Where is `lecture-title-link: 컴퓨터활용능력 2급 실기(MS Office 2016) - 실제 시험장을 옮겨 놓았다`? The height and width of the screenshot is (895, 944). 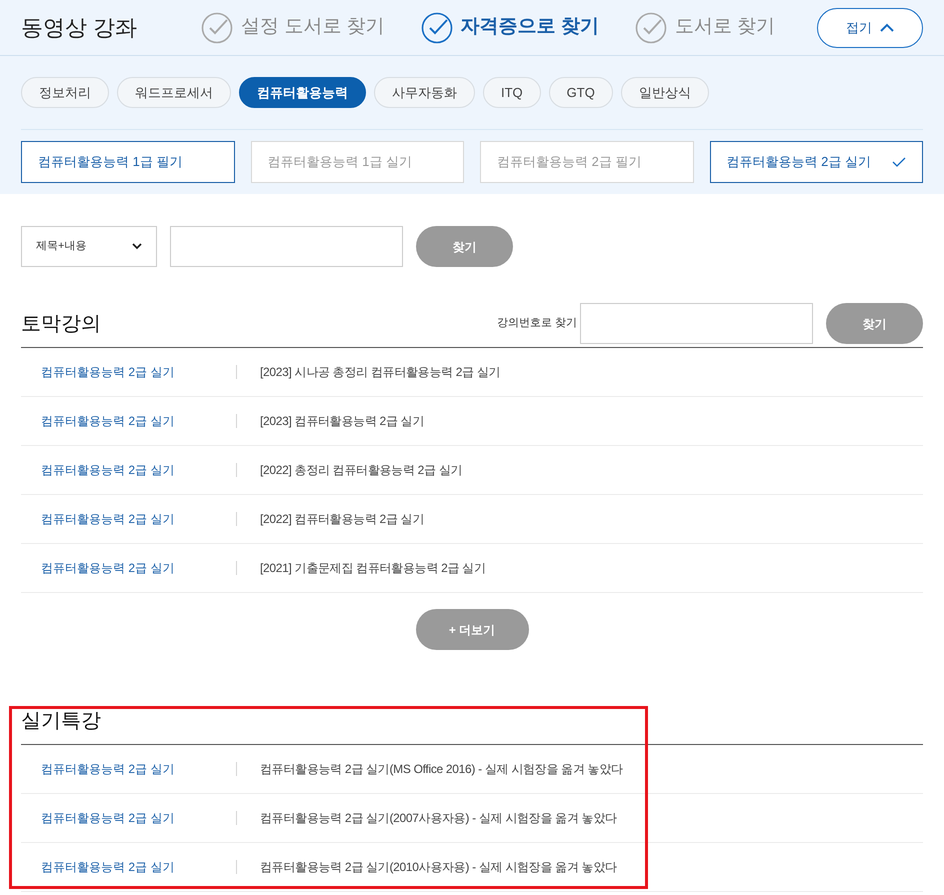
lecture-title-link: 컴퓨터활용능력 2급 실기(MS Office 2016) - 실제 시험장을 옮겨 놓았다 is located at coordinates (430, 769).